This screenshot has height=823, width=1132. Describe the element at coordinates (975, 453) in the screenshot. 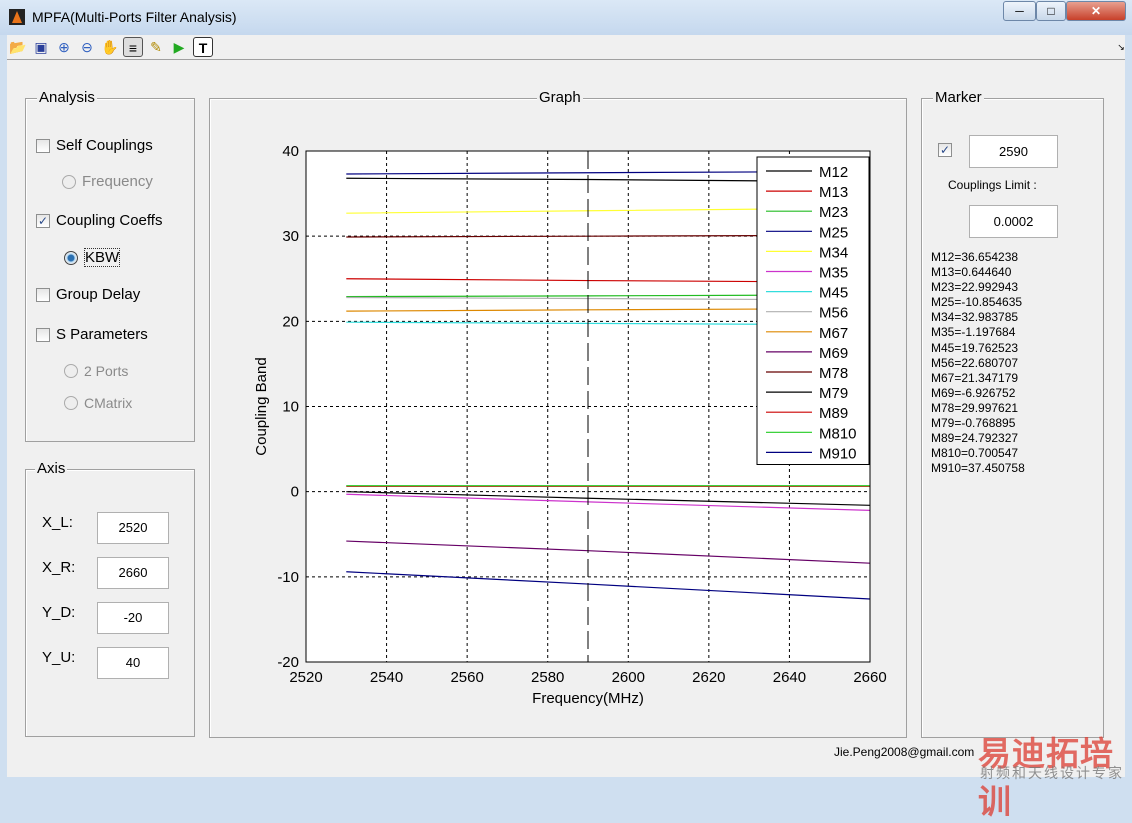

I see `readout: M810=0.700547` at that location.